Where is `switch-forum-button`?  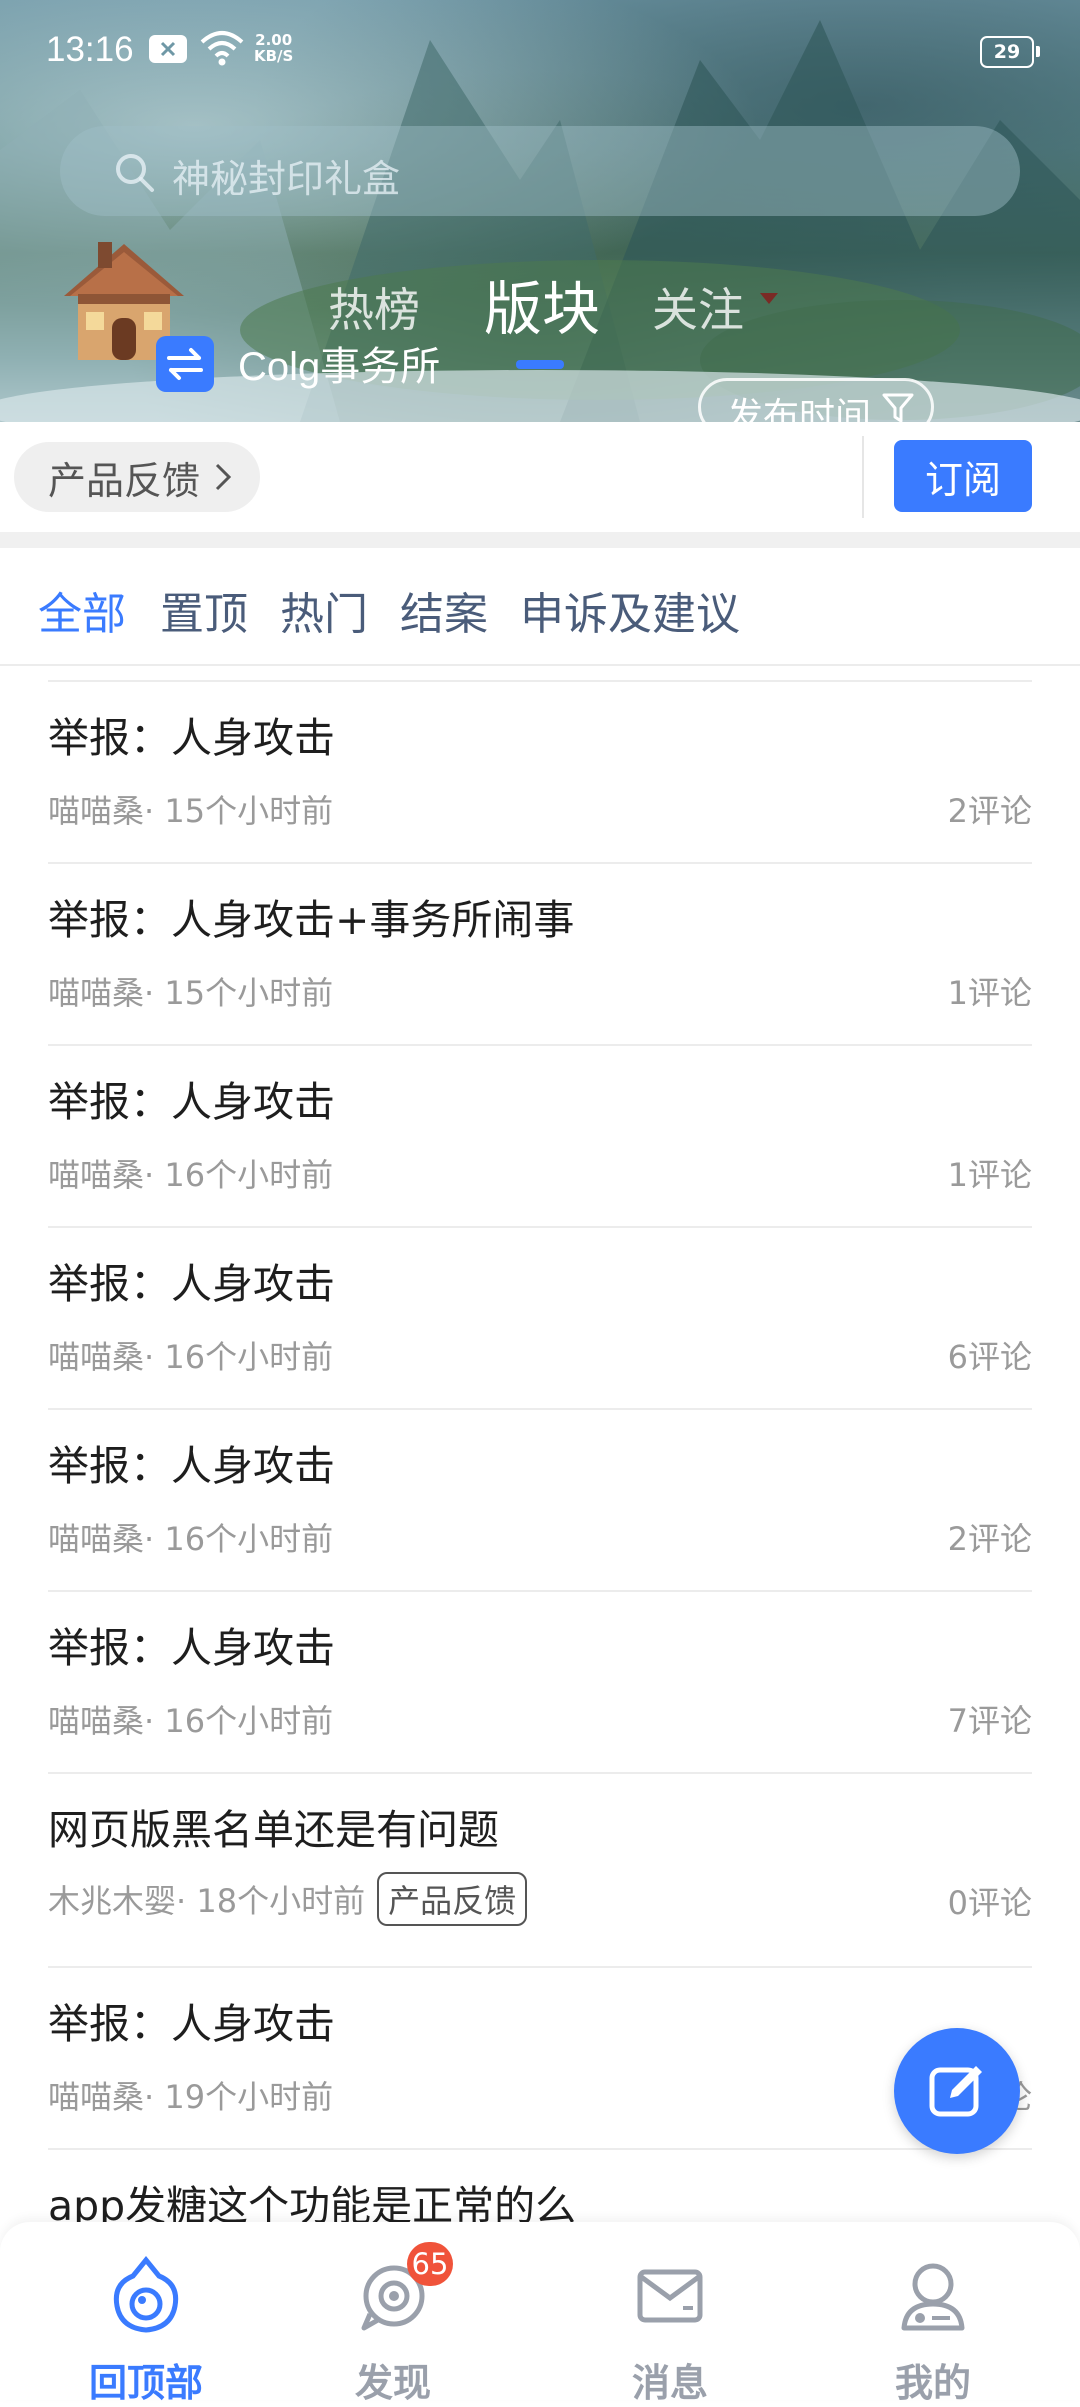 switch-forum-button is located at coordinates (185, 364).